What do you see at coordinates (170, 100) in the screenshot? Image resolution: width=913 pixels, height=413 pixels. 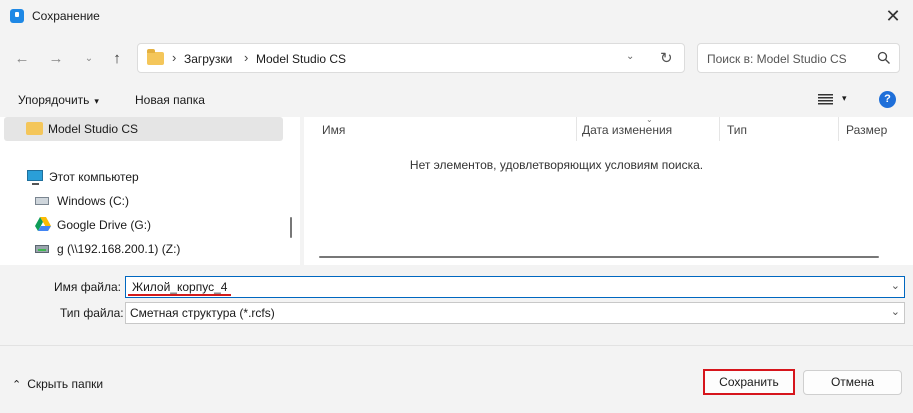 I see `new-folder-button: Новая папка` at bounding box center [170, 100].